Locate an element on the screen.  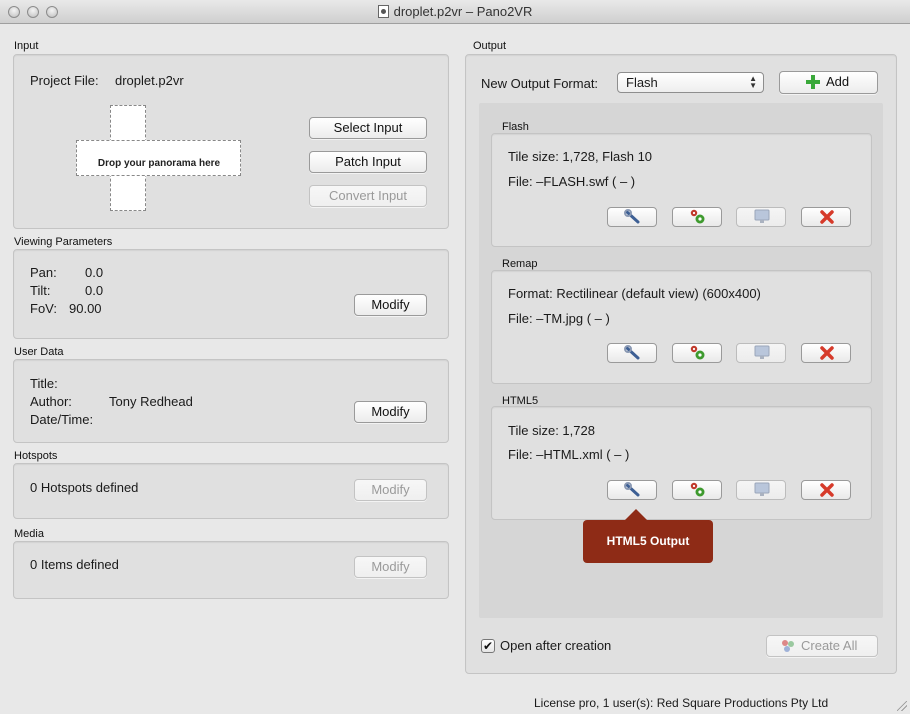
close-window-button is located at coordinates (14, 12).